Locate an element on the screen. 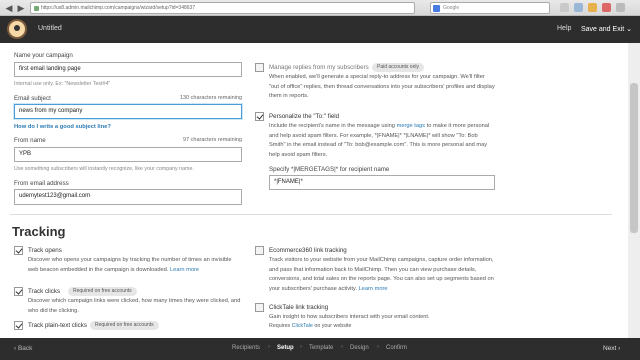 The height and width of the screenshot is (360, 640). ecommerce-learn-more-link: Learn more is located at coordinates (373, 289).